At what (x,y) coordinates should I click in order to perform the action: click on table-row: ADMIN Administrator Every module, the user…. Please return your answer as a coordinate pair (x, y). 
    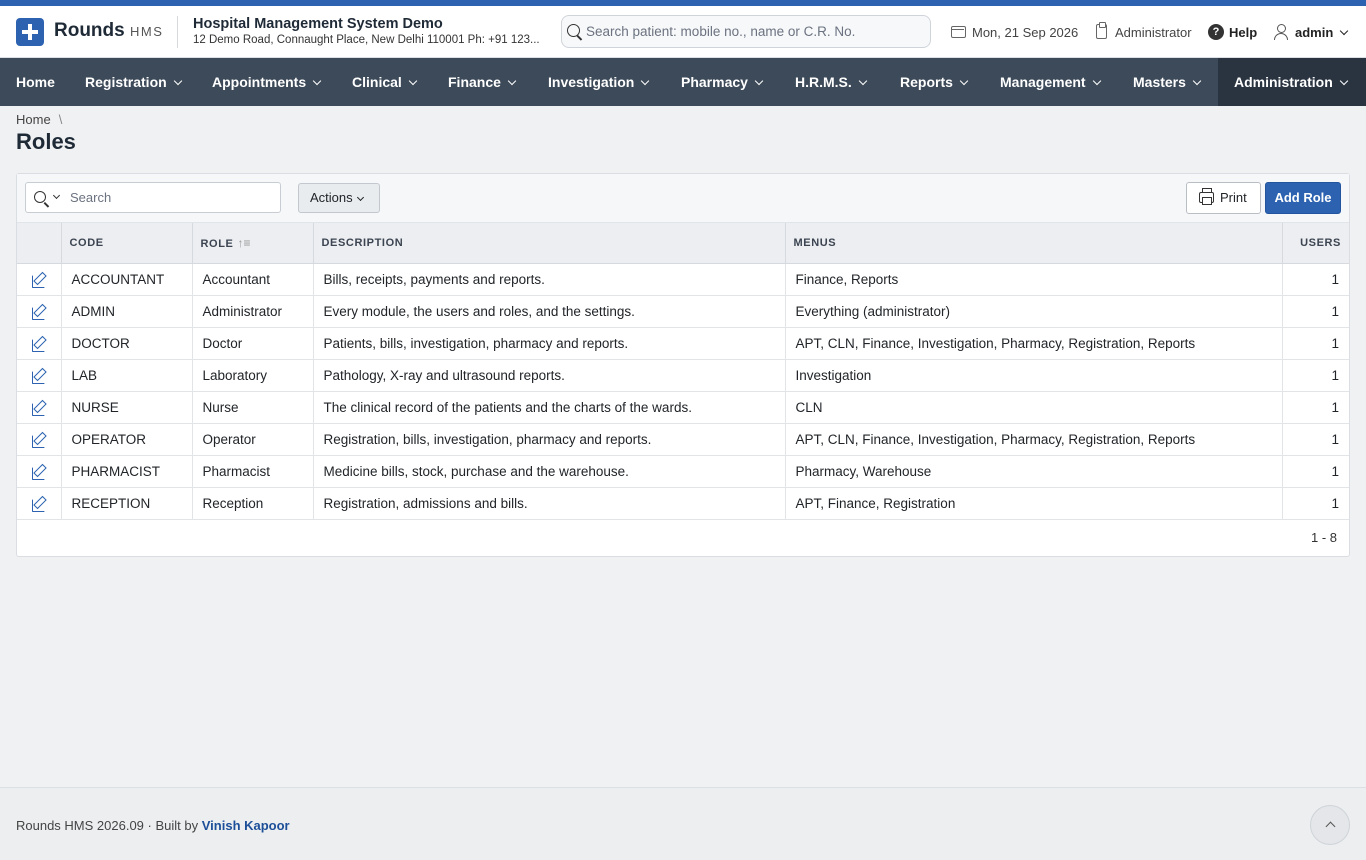
    Looking at the image, I should click on (683, 311).